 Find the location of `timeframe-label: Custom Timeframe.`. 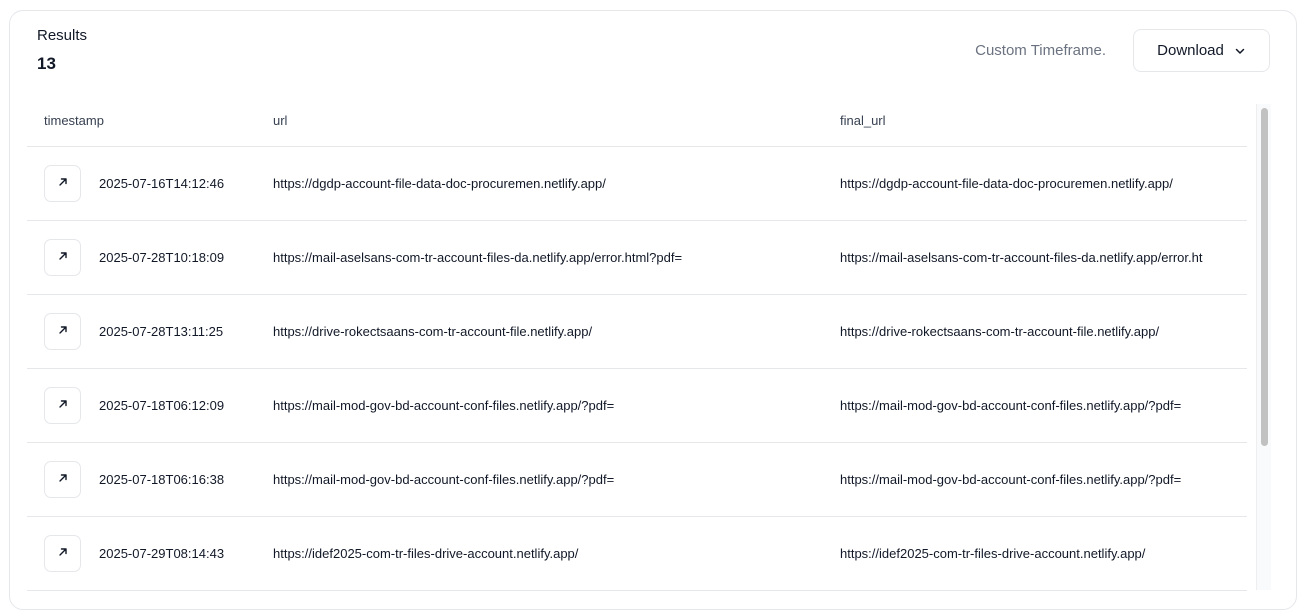

timeframe-label: Custom Timeframe. is located at coordinates (1040, 50).